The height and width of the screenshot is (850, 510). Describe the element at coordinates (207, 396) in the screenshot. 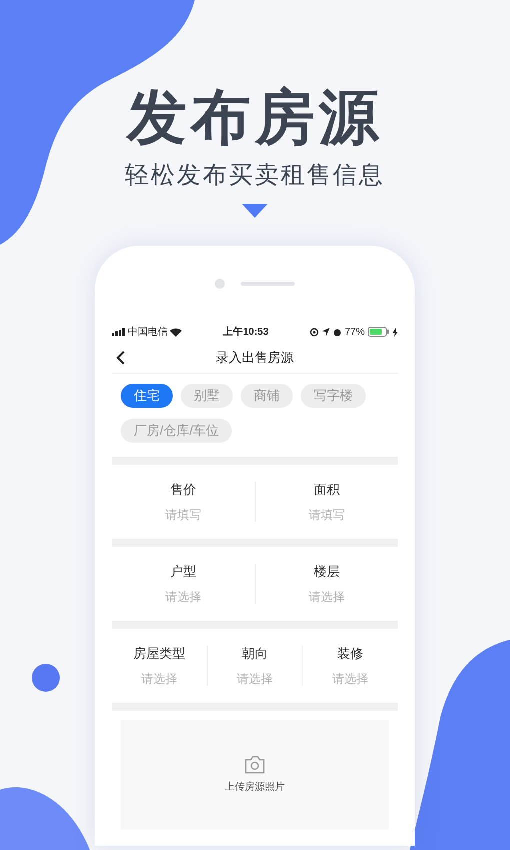

I see `category-tab: 别墅` at that location.